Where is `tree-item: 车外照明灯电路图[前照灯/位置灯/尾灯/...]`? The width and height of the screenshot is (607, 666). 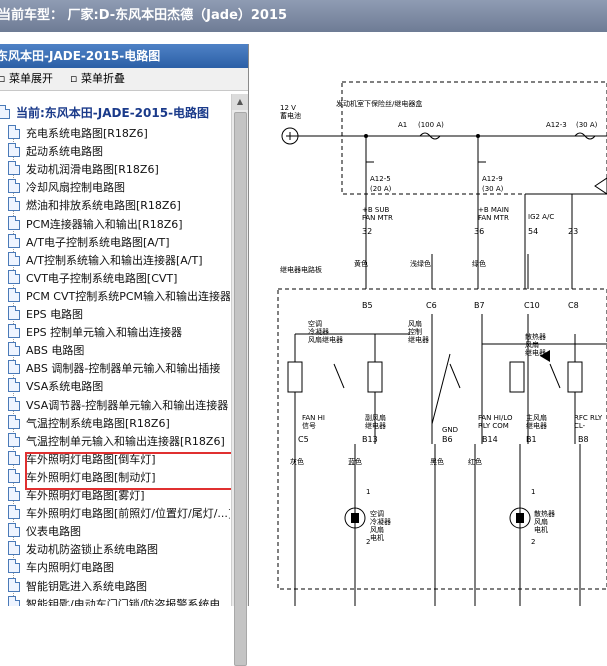 tree-item: 车外照明灯电路图[前照灯/位置灯/尾灯/...] is located at coordinates (119, 514).